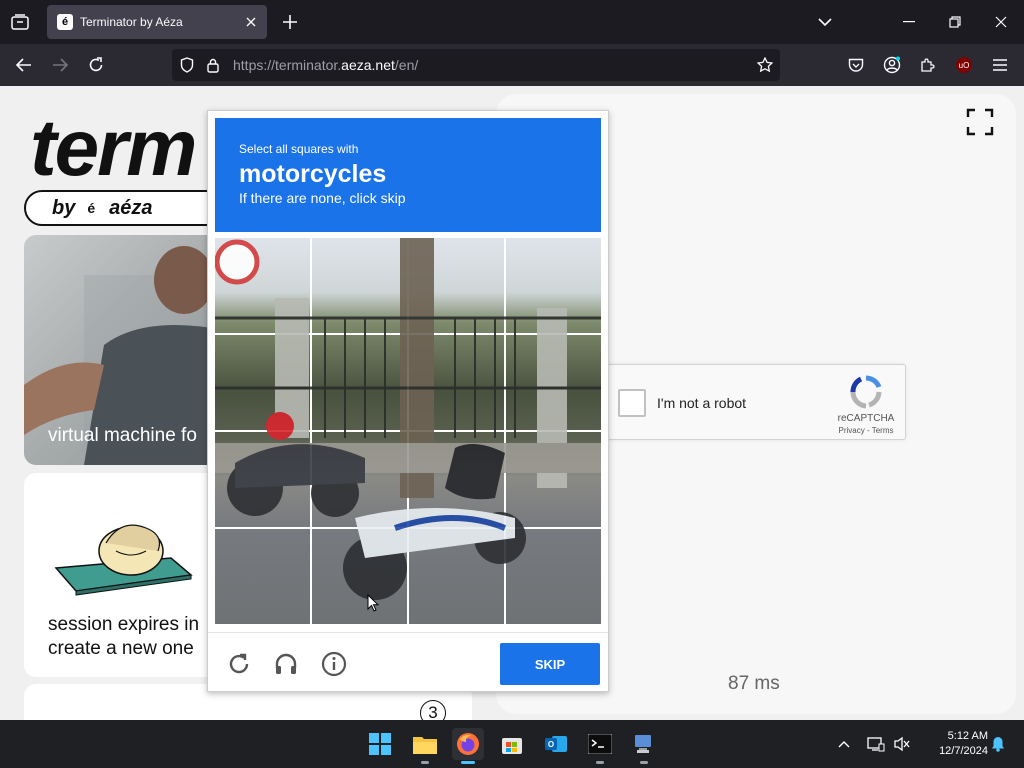  What do you see at coordinates (425, 746) in the screenshot?
I see `file-explorer-icon` at bounding box center [425, 746].